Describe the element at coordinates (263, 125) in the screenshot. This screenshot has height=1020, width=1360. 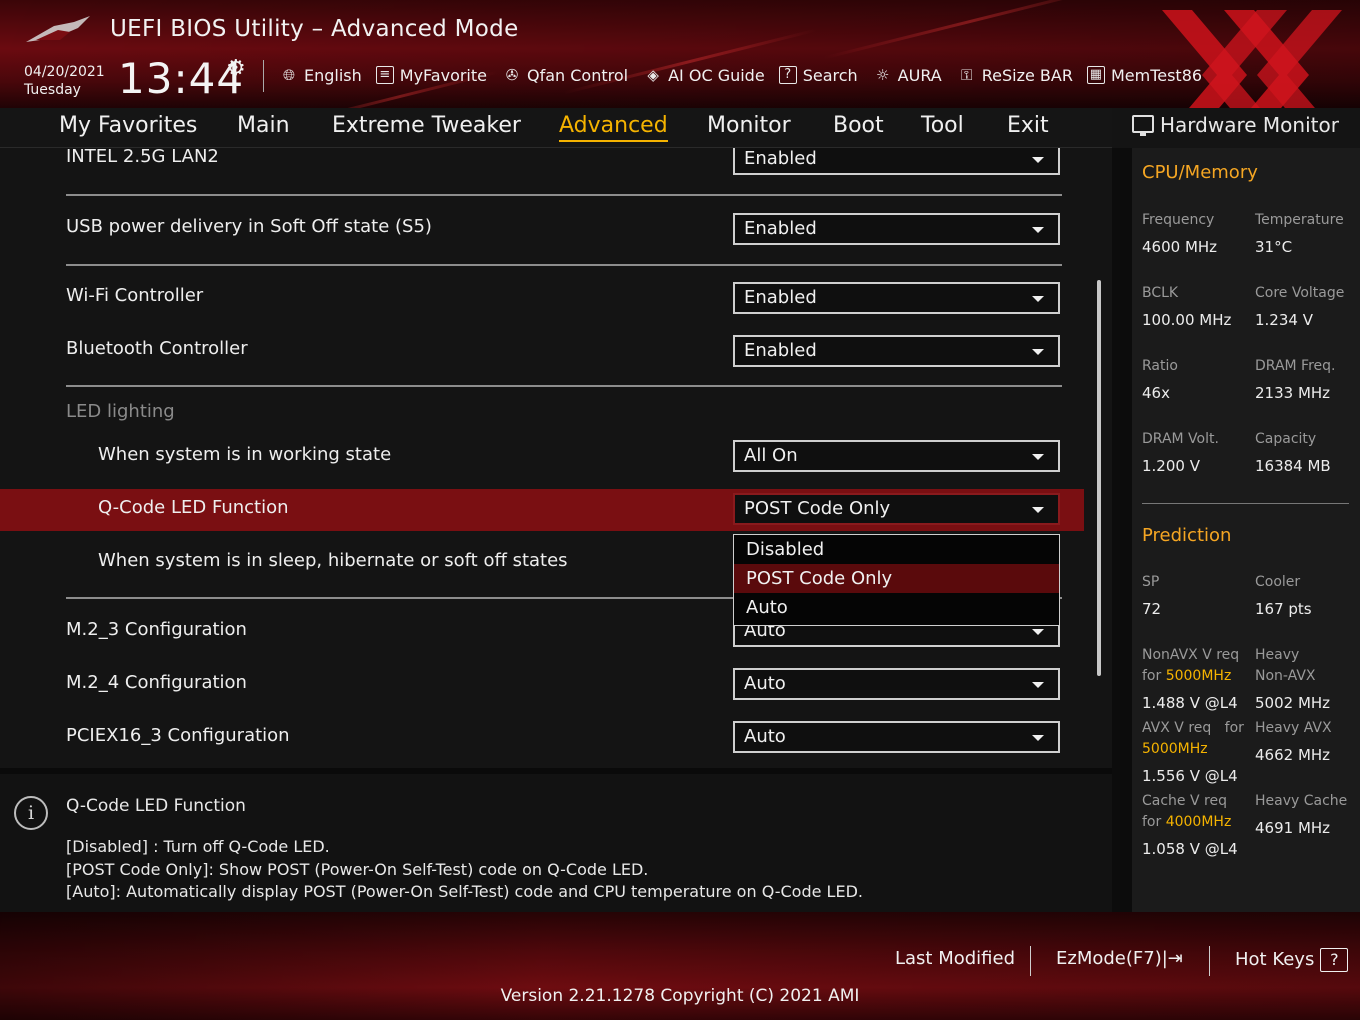
I see `tab-main: Main` at that location.